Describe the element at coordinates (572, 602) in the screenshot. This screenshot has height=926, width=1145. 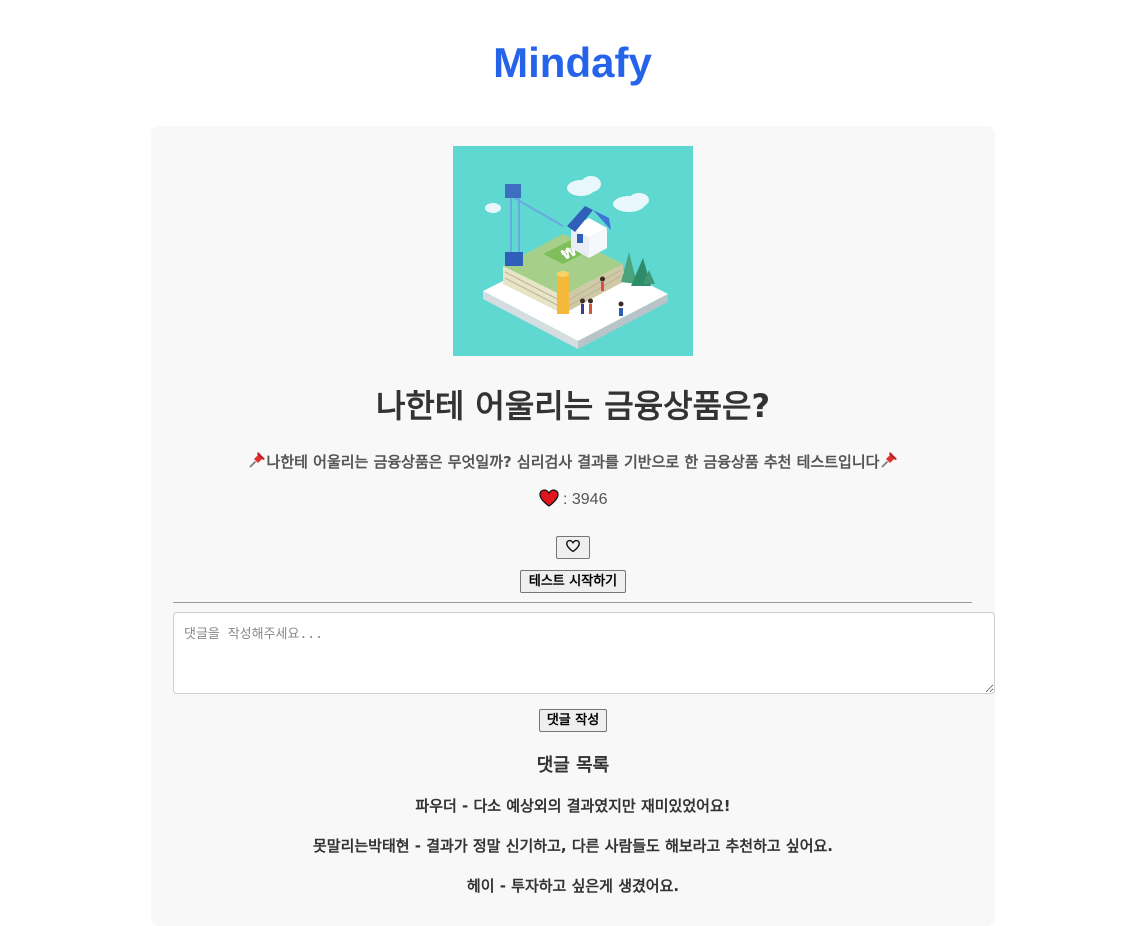
I see `divider` at that location.